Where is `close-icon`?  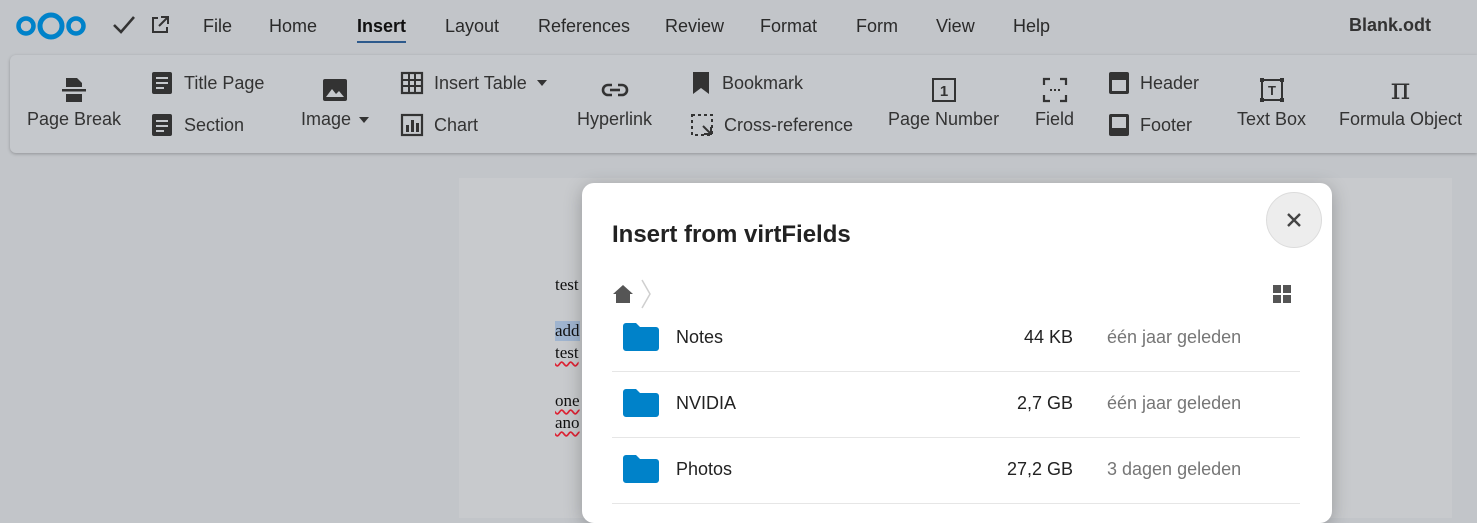 close-icon is located at coordinates (1294, 220).